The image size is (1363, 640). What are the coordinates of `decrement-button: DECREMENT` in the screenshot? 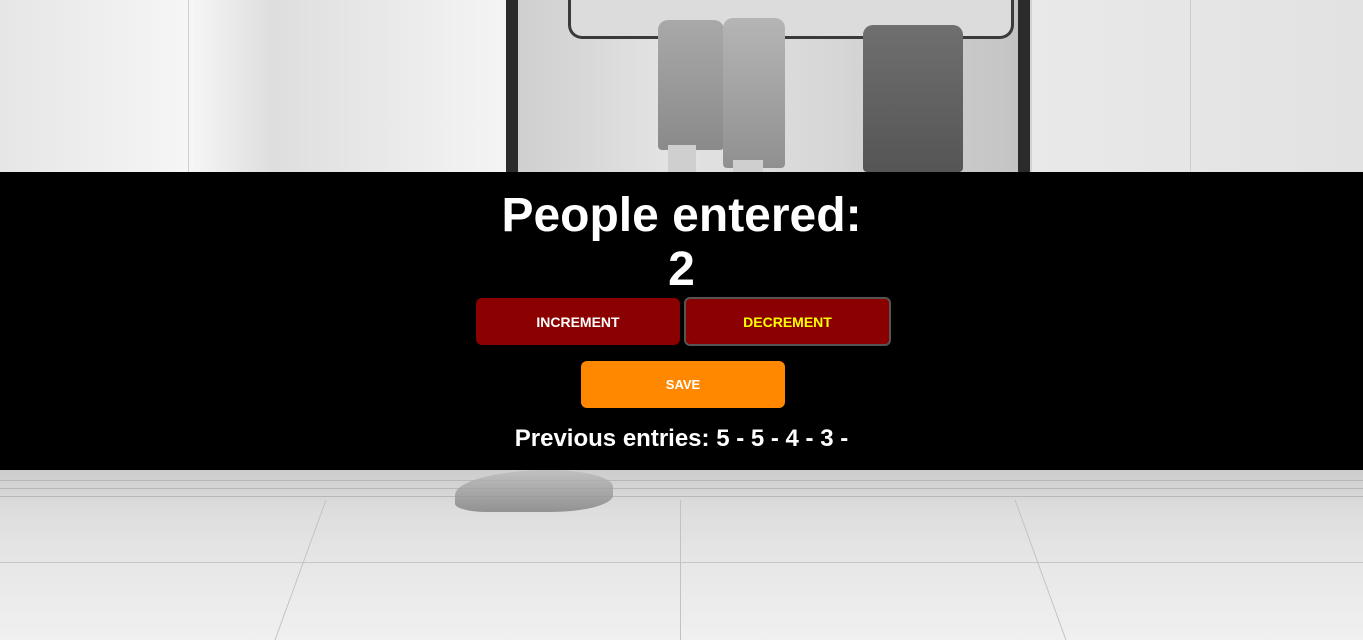 It's located at (787, 321).